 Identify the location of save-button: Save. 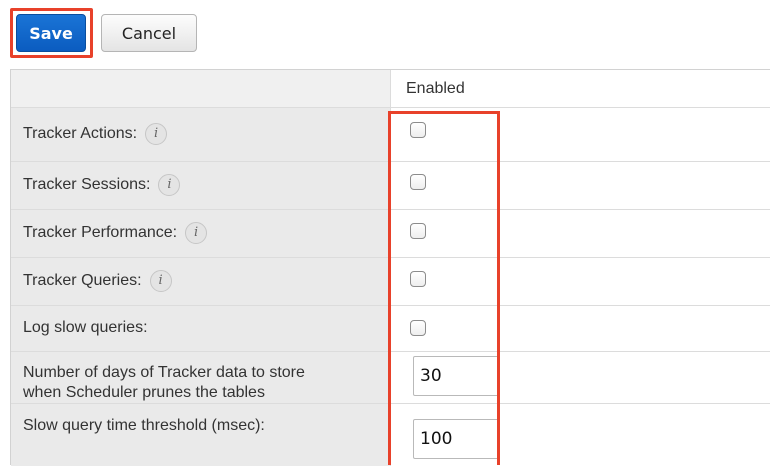
(51, 33).